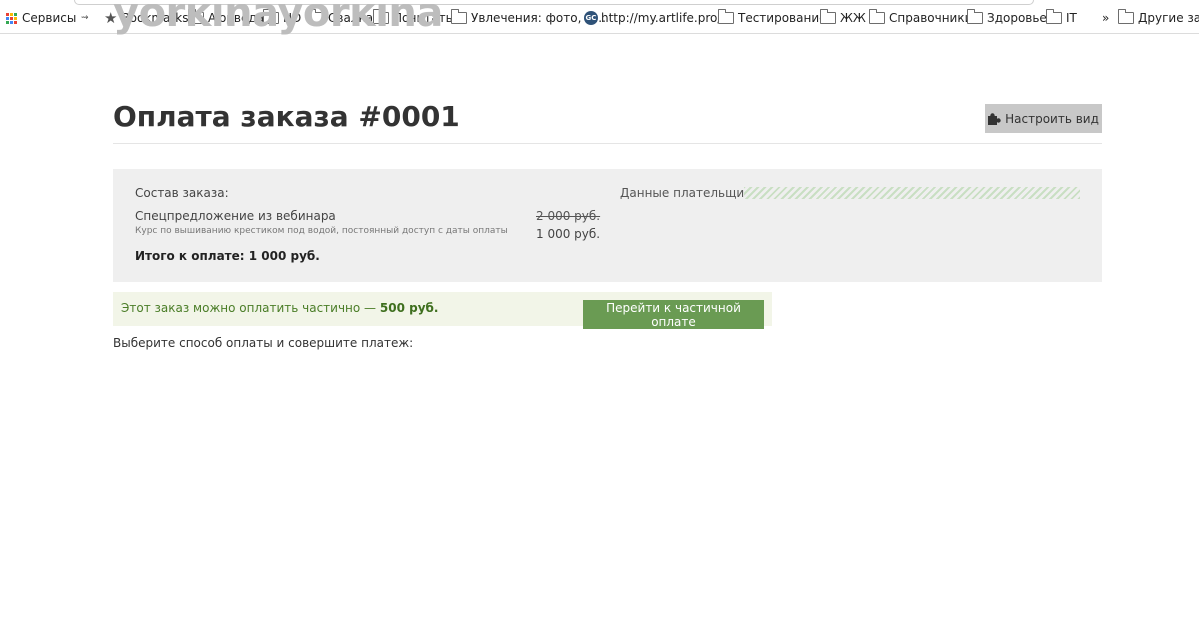  What do you see at coordinates (235, 216) in the screenshot?
I see `order-item-name: Спецпредложение из вебинара` at bounding box center [235, 216].